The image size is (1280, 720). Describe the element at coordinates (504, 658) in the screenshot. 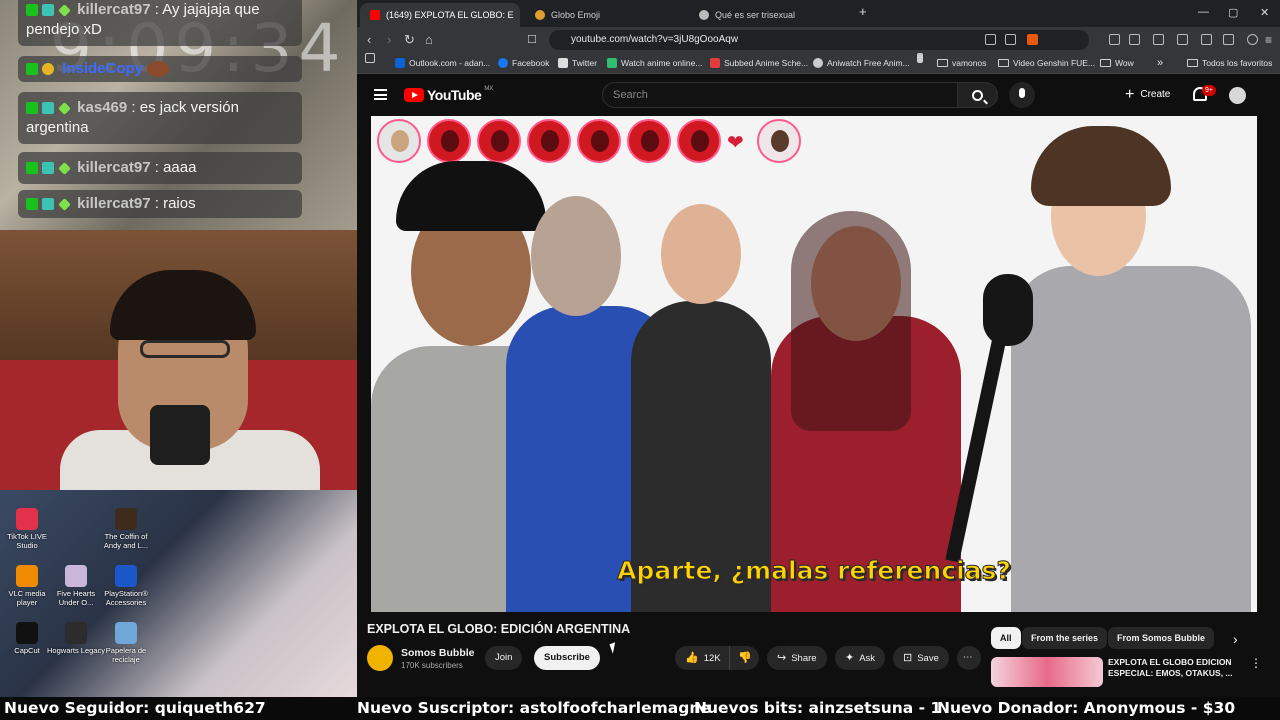

I see `join-button: Join` at that location.